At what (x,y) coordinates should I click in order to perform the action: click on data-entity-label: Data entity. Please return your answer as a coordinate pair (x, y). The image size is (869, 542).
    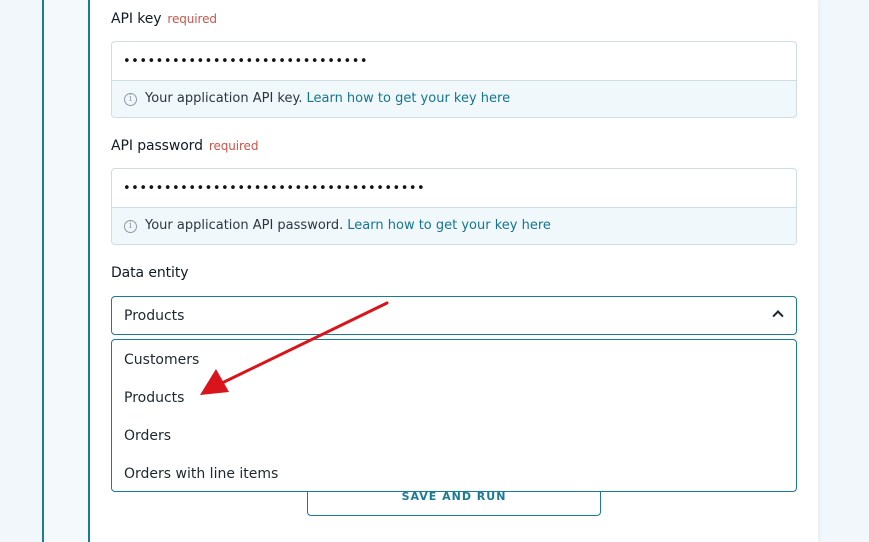
    Looking at the image, I should click on (150, 273).